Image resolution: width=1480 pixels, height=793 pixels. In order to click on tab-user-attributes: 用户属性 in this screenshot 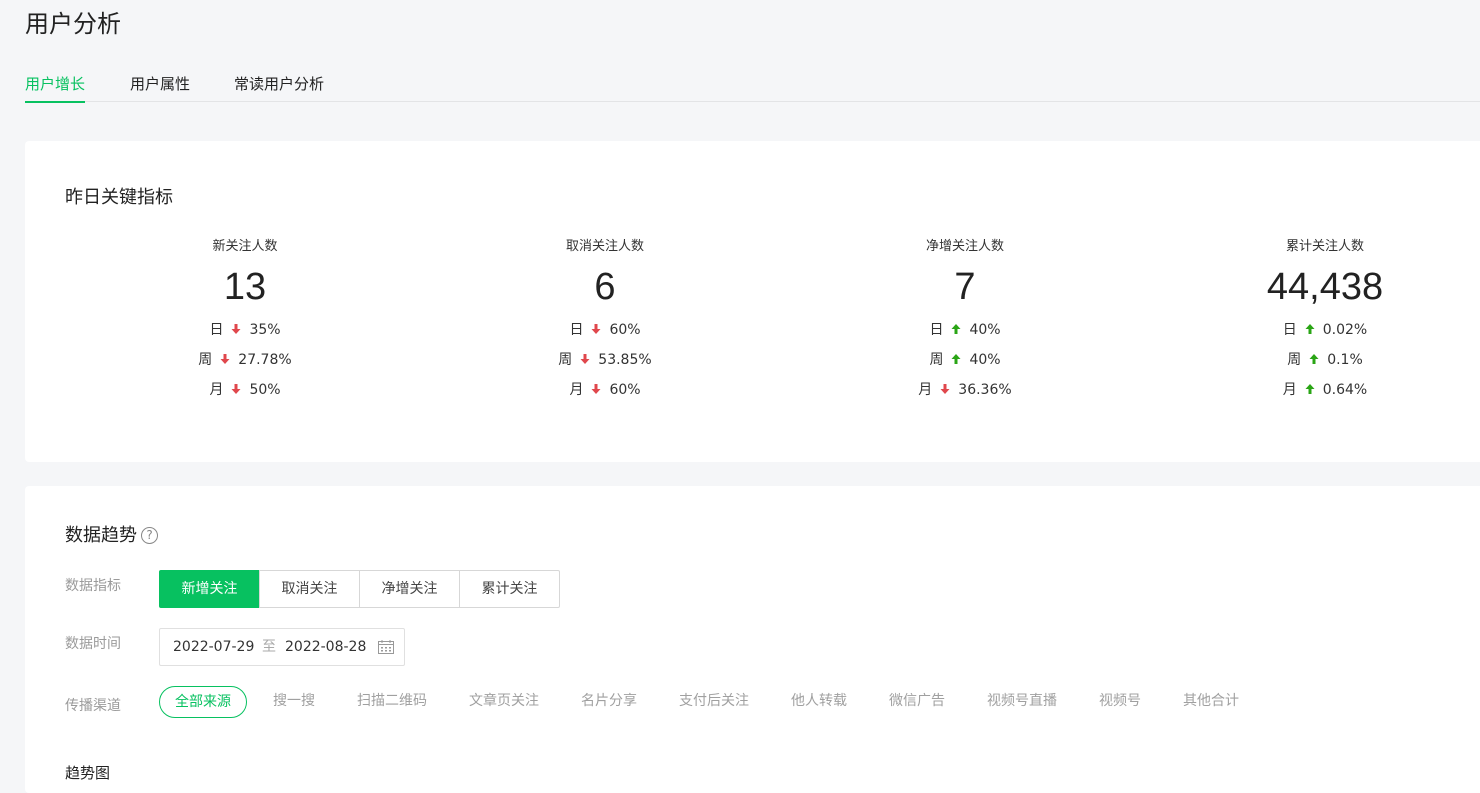, I will do `click(160, 87)`.